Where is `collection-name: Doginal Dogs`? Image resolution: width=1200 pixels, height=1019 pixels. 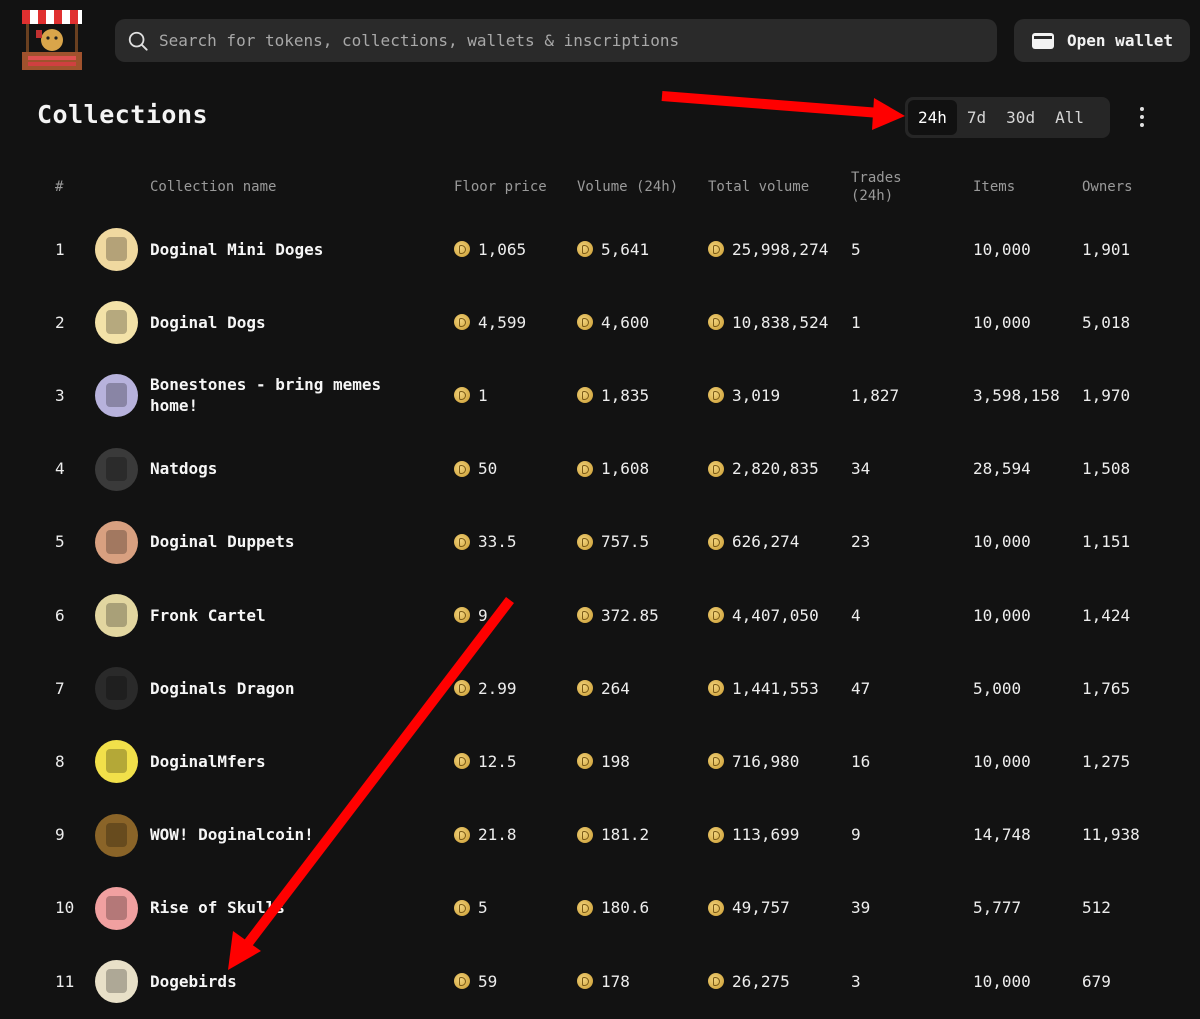 collection-name: Doginal Dogs is located at coordinates (285, 322).